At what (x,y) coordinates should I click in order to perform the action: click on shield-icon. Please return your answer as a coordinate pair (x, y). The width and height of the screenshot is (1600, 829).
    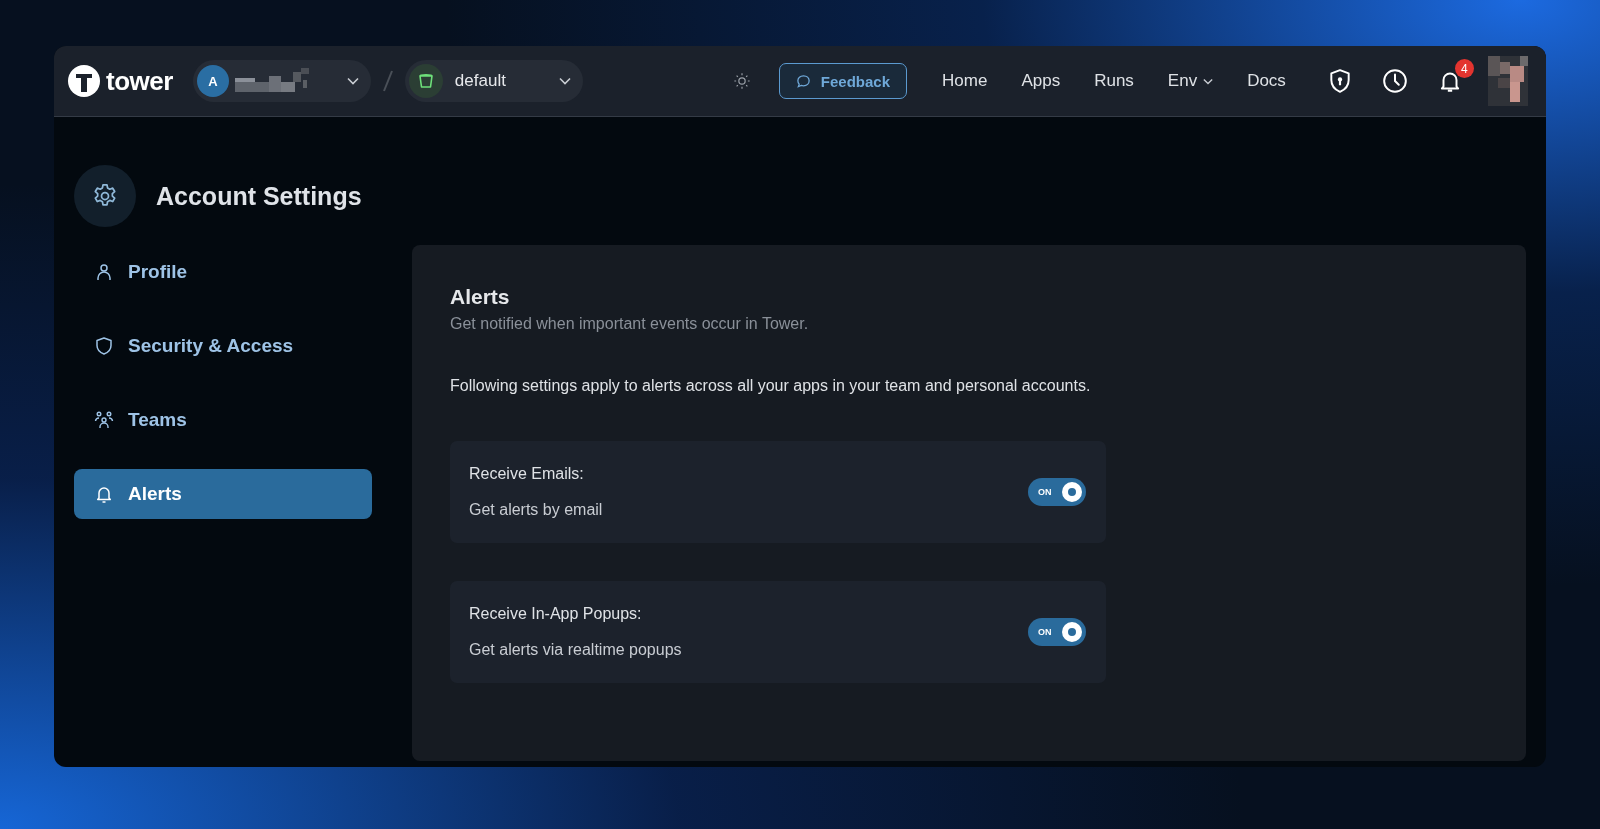
    Looking at the image, I should click on (104, 346).